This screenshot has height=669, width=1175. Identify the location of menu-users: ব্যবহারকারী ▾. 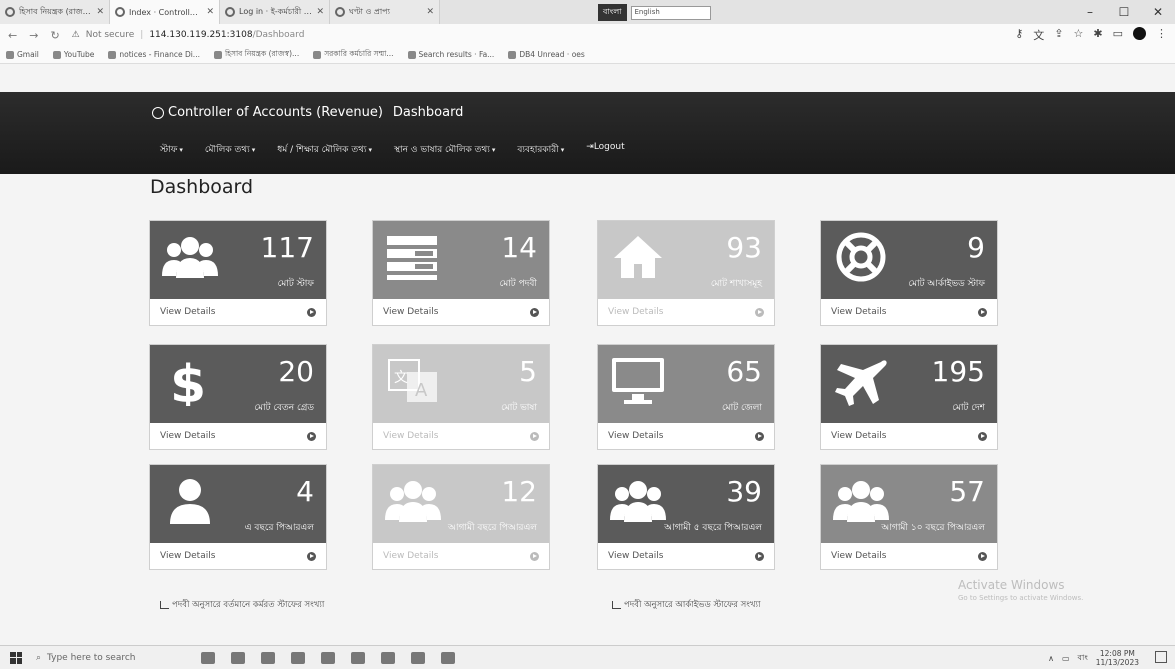
(540, 149).